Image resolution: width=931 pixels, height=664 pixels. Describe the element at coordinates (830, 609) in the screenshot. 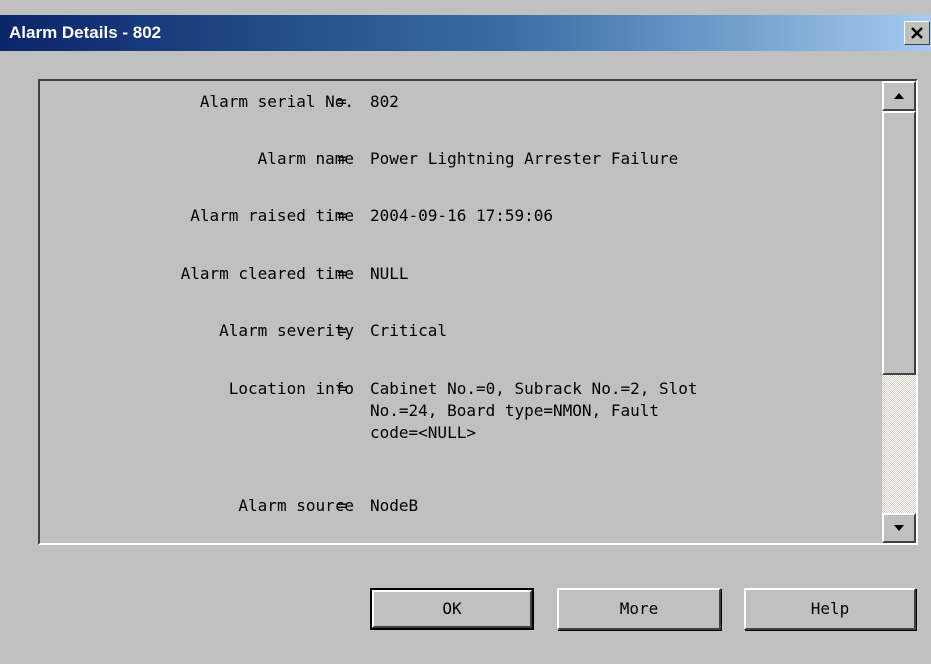

I see `help-button: Help` at that location.